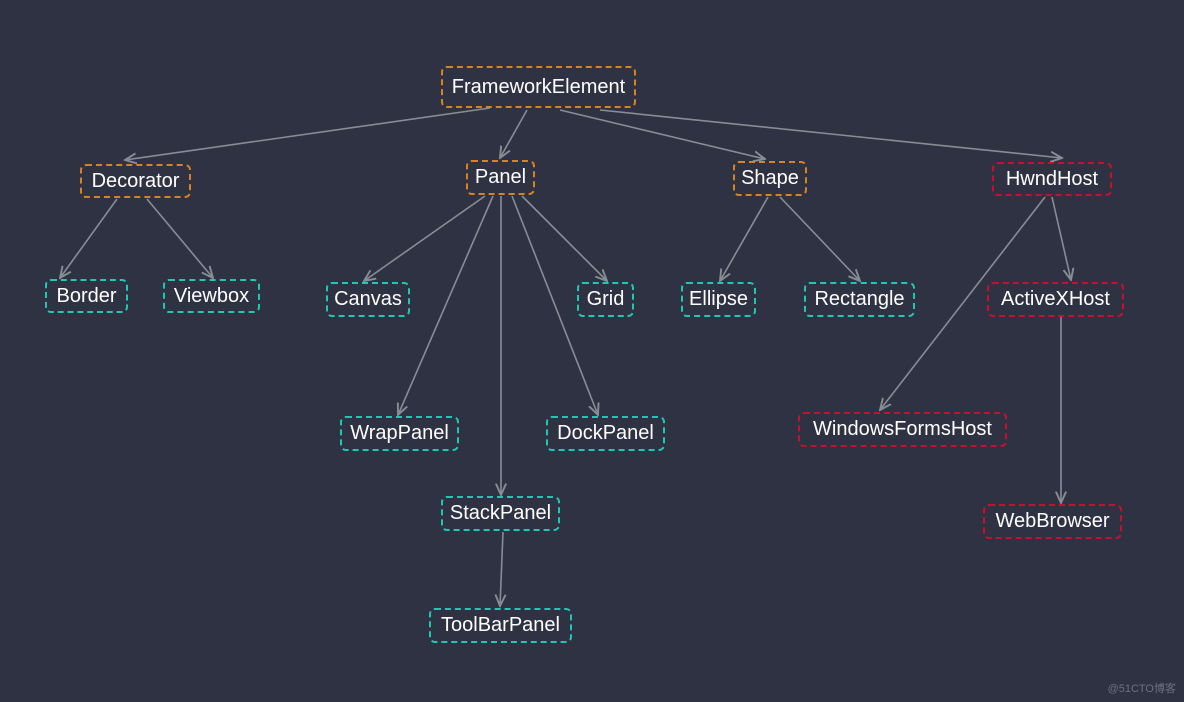  What do you see at coordinates (770, 178) in the screenshot?
I see `node-shape: Shape` at bounding box center [770, 178].